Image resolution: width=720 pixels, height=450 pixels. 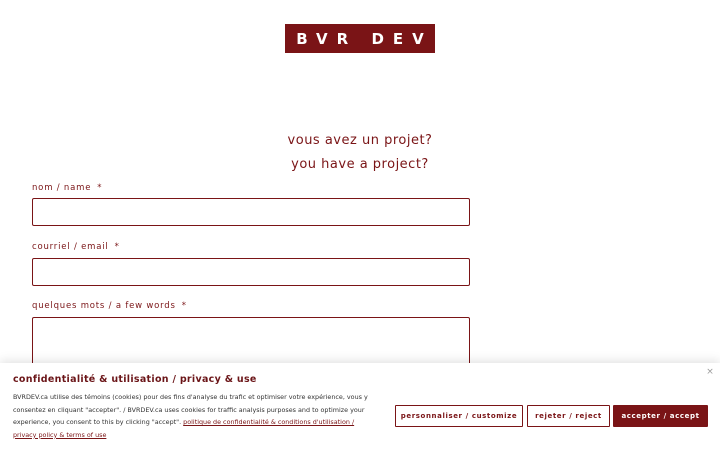 What do you see at coordinates (360, 38) in the screenshot?
I see `site-logo: BVR DEV` at bounding box center [360, 38].